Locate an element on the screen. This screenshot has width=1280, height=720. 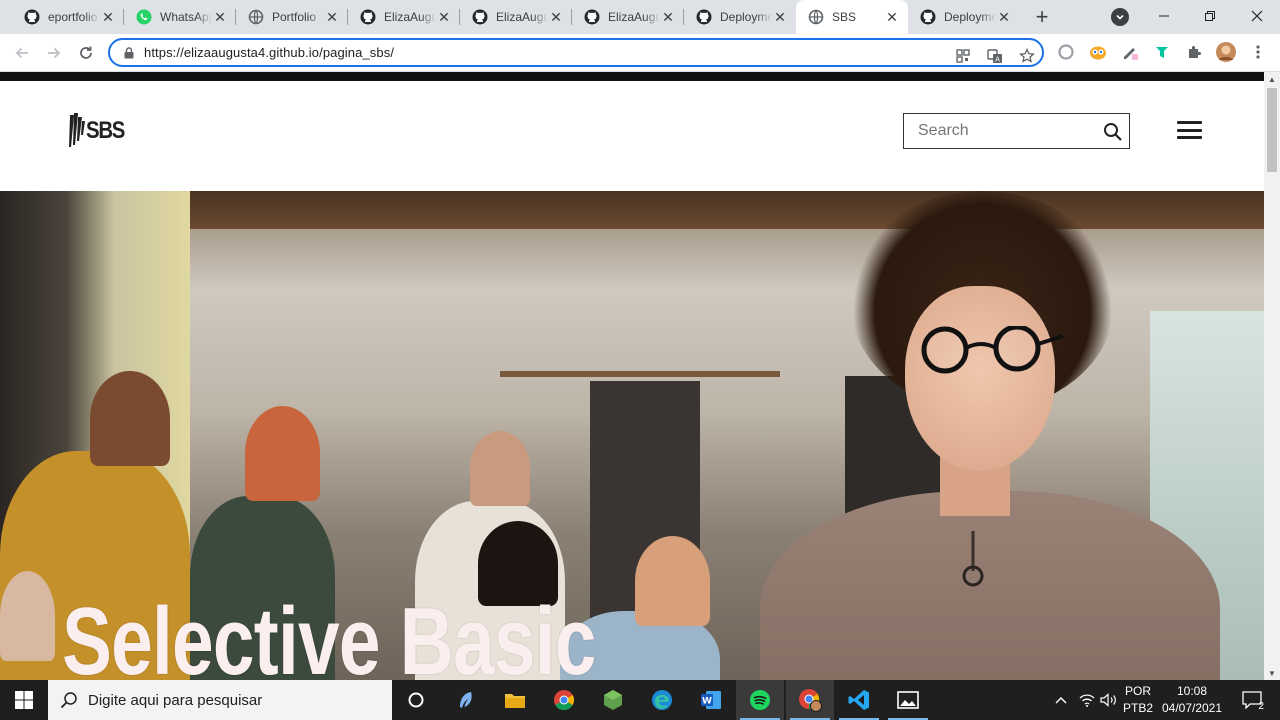
reload-button is located at coordinates (86, 53).